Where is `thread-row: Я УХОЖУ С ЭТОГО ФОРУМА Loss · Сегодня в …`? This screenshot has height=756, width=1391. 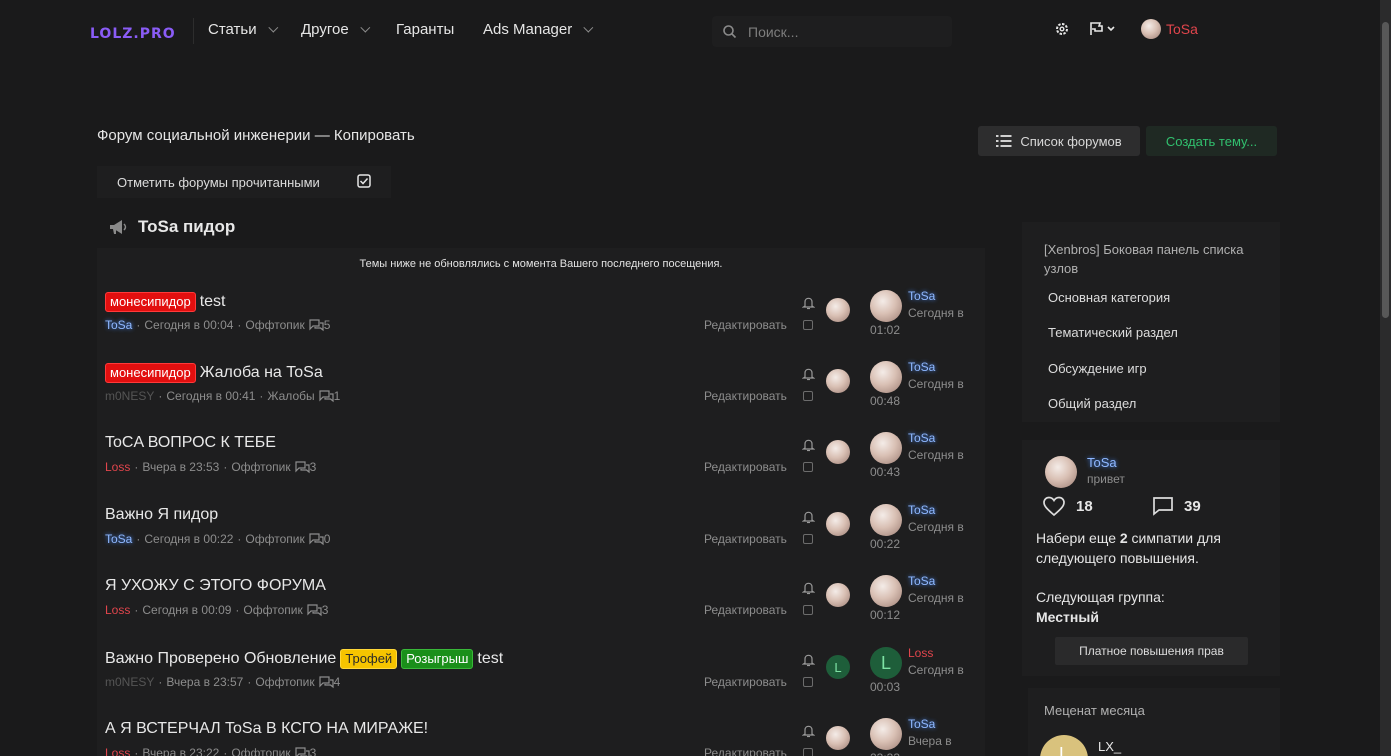
thread-row: Я УХОЖУ С ЭТОГО ФОРУМА Loss · Сегодня в … is located at coordinates (541, 611).